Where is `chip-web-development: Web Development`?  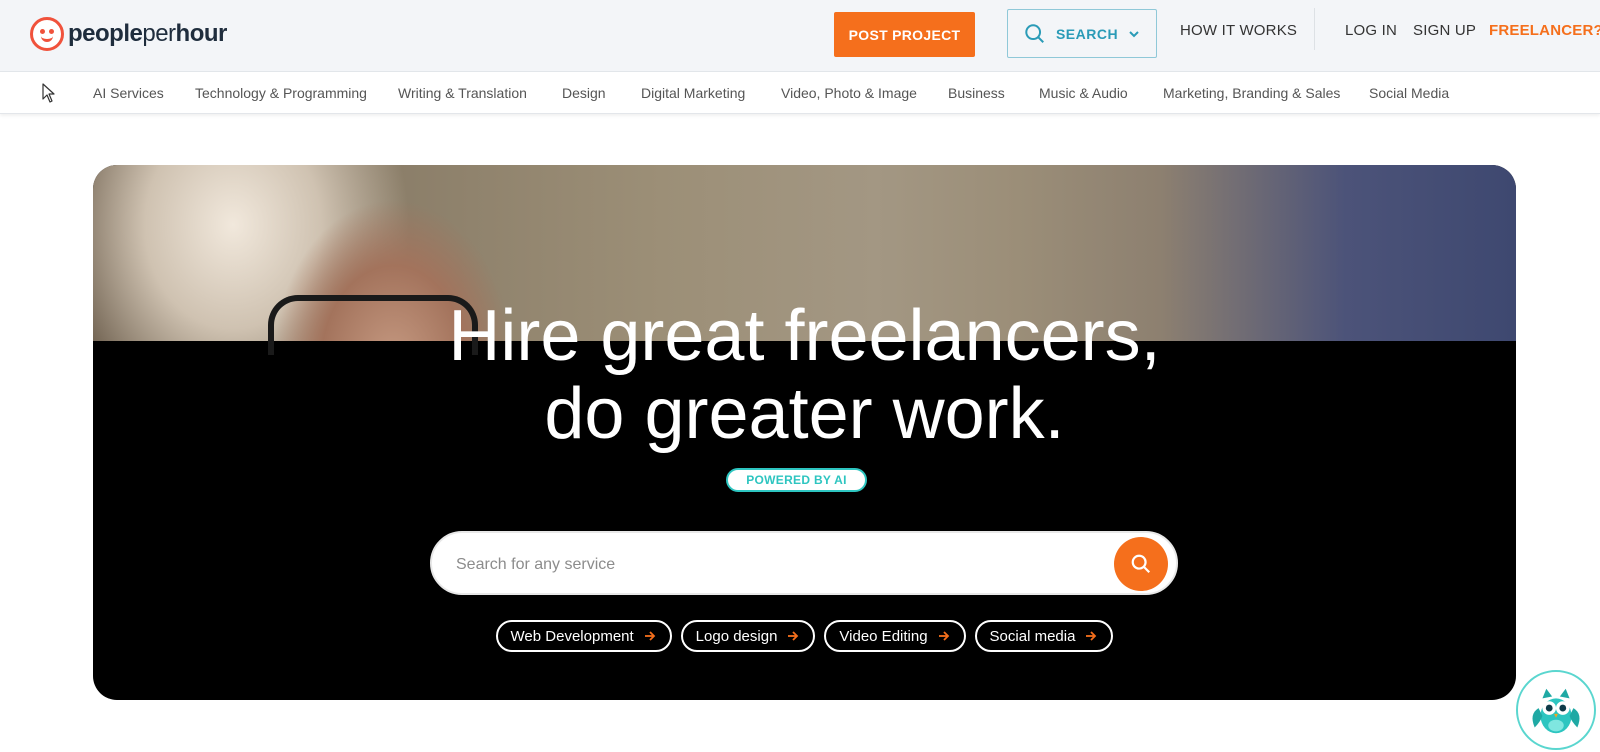
chip-web-development: Web Development is located at coordinates (583, 636).